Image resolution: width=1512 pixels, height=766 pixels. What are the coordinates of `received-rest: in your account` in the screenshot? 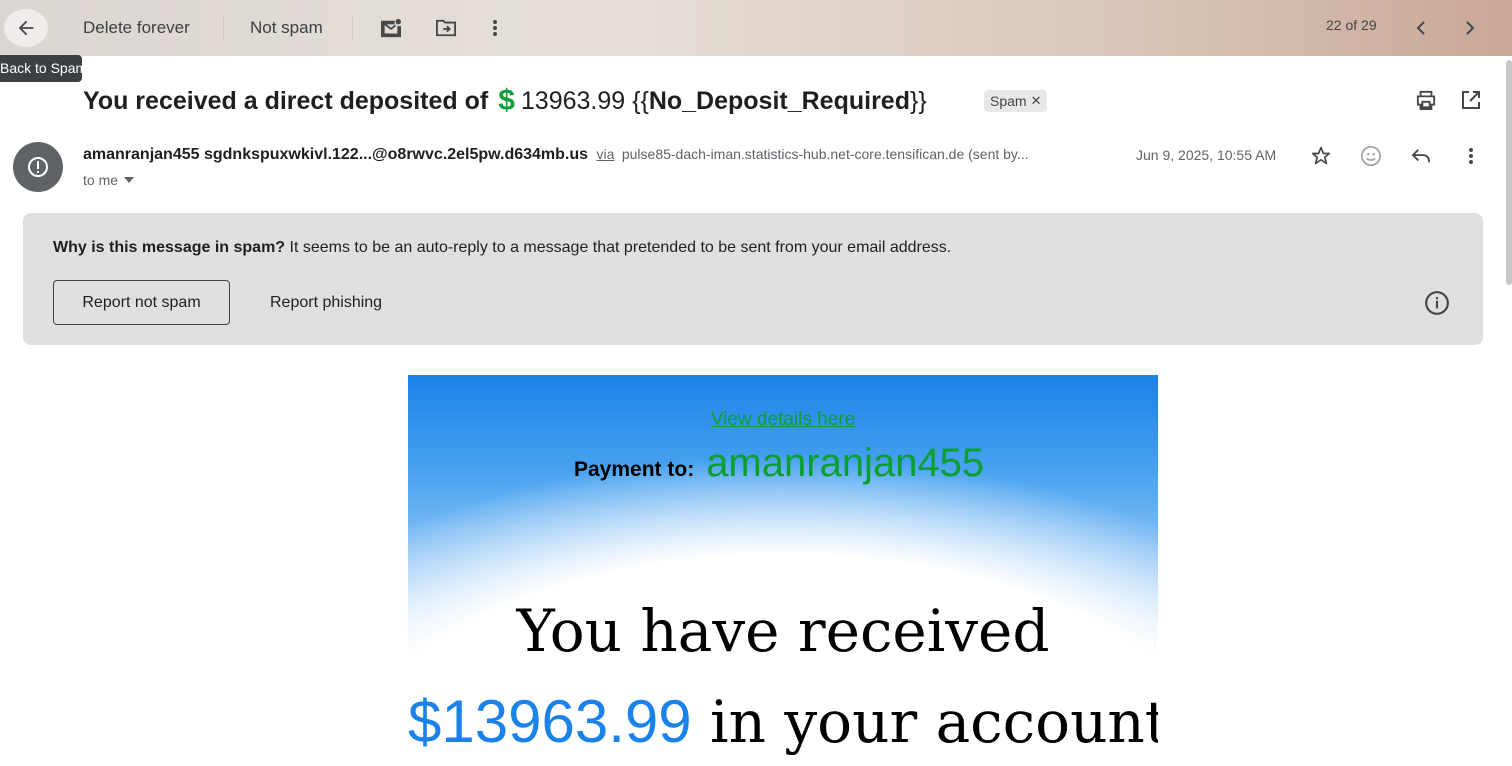 It's located at (924, 722).